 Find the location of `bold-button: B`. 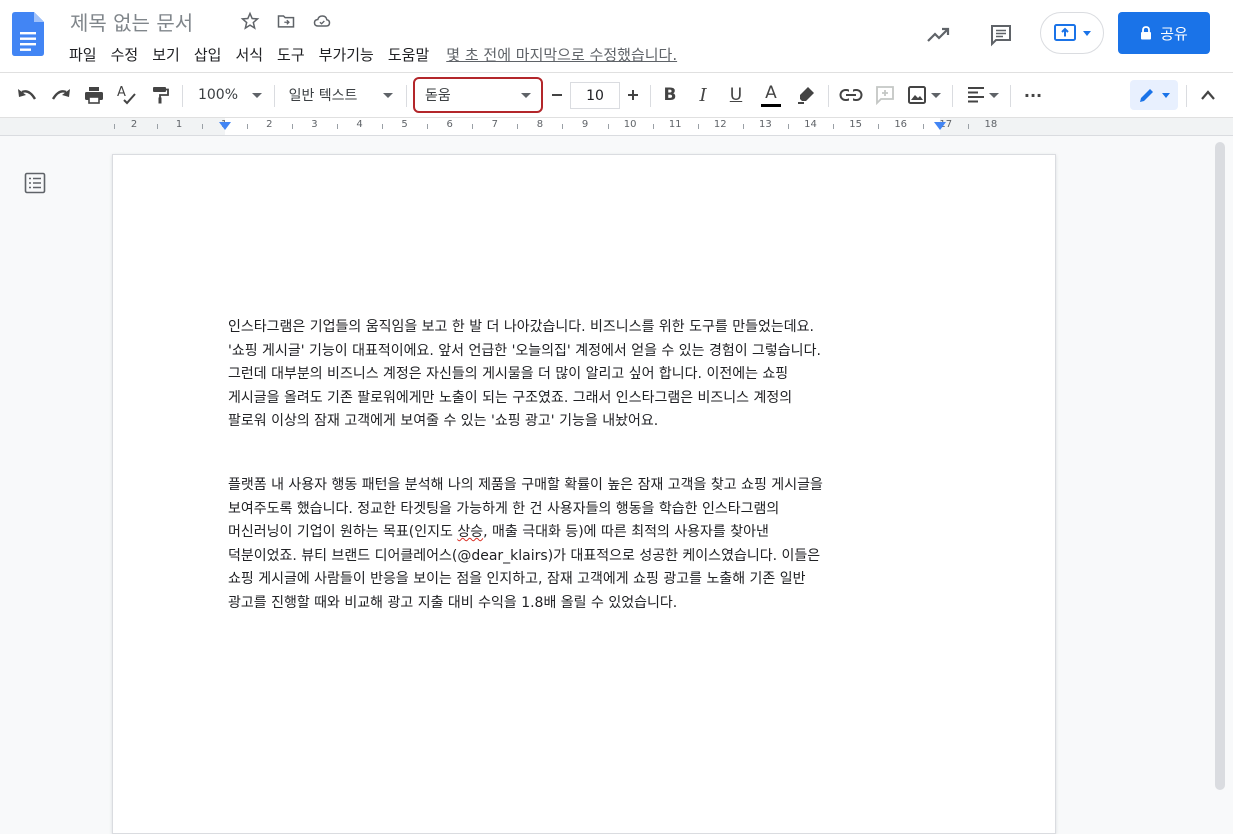

bold-button: B is located at coordinates (670, 95).